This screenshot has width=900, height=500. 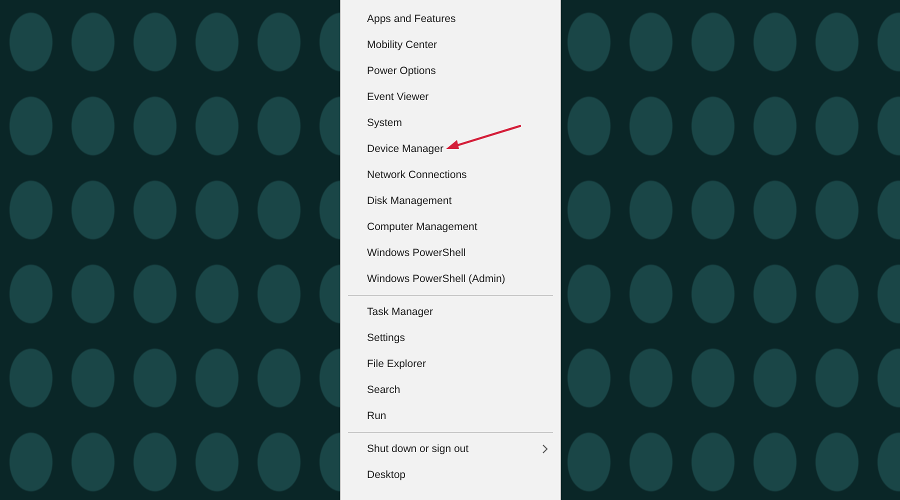 I want to click on menu-item: Device Manager, so click(x=450, y=149).